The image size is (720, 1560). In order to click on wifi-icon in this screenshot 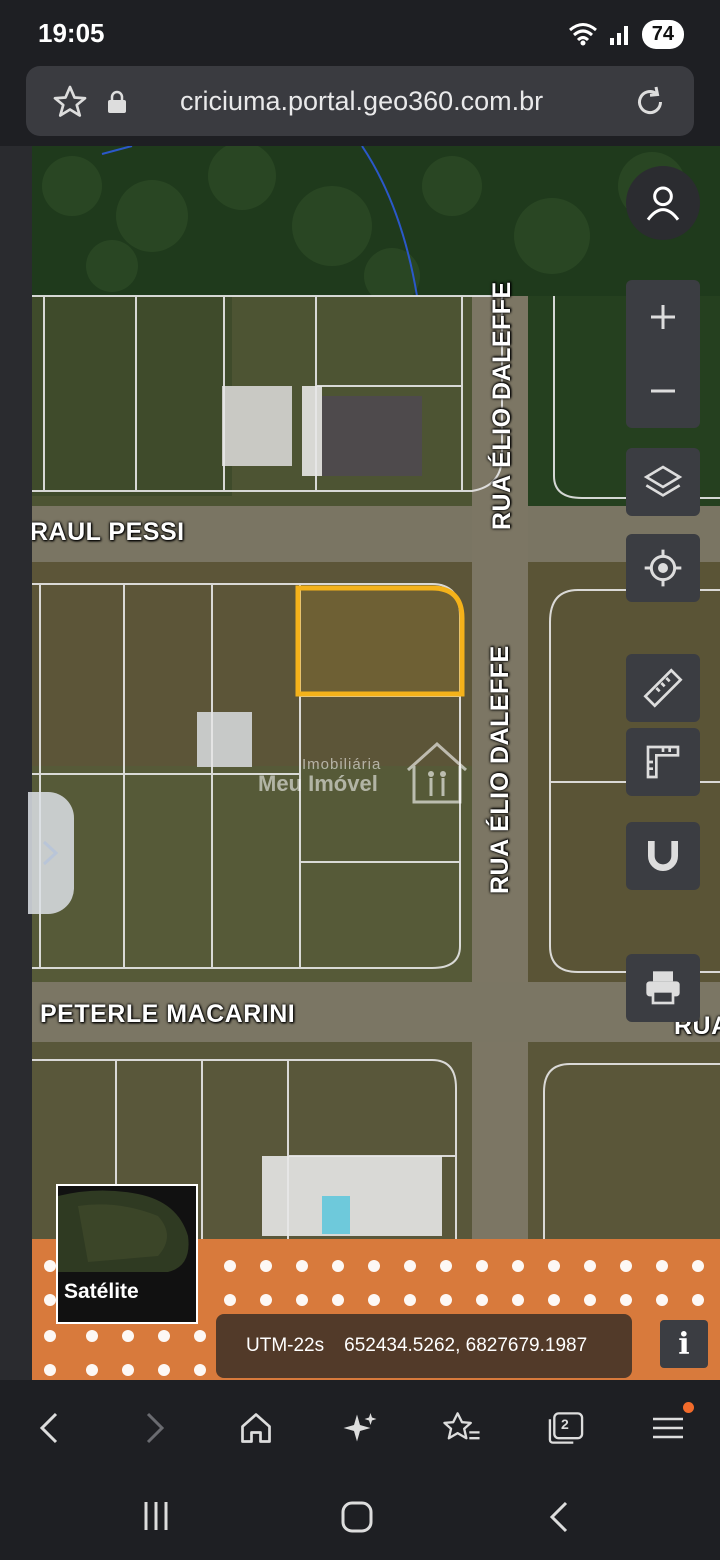, I will do `click(582, 34)`.